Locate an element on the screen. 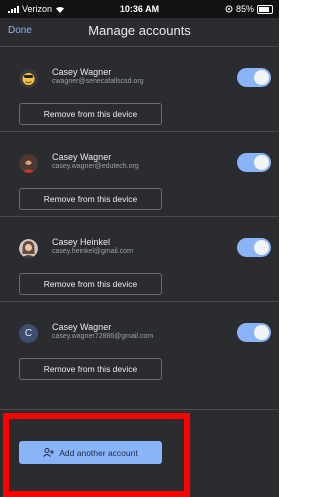 This screenshot has height=497, width=320. account-email: casey.wagner72886@gmail.com is located at coordinates (103, 336).